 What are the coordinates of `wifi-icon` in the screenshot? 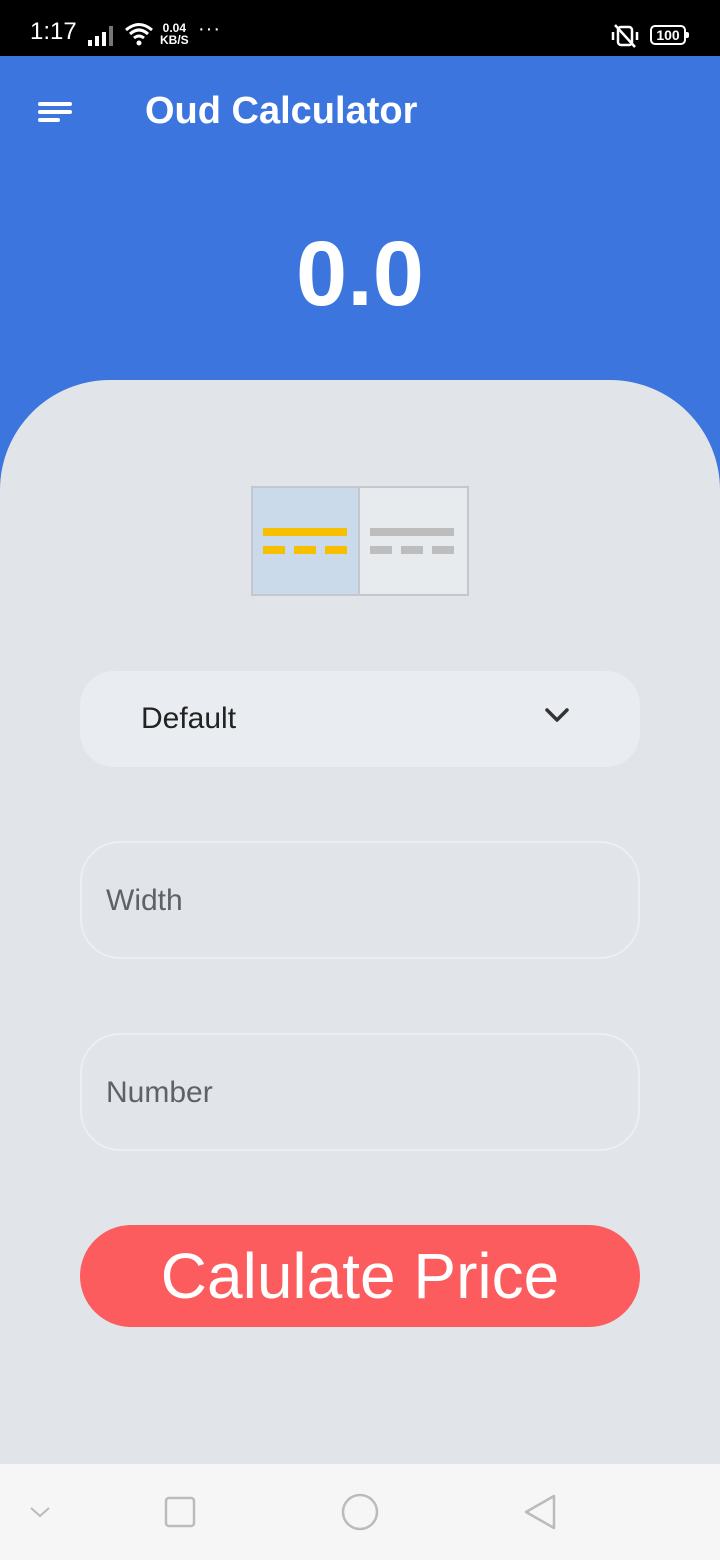 It's located at (139, 34).